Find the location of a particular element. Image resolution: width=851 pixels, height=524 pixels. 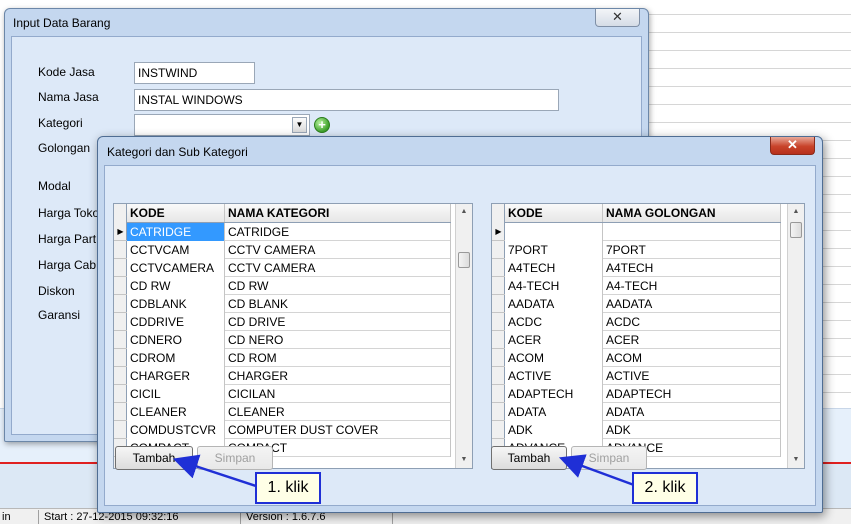

callout-2: 2. klik is located at coordinates (665, 488).